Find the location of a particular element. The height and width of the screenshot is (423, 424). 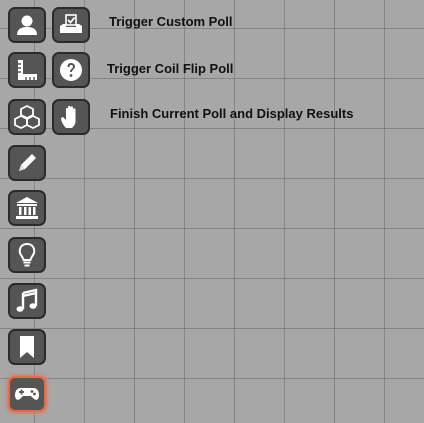

blocks-icon is located at coordinates (27, 117).